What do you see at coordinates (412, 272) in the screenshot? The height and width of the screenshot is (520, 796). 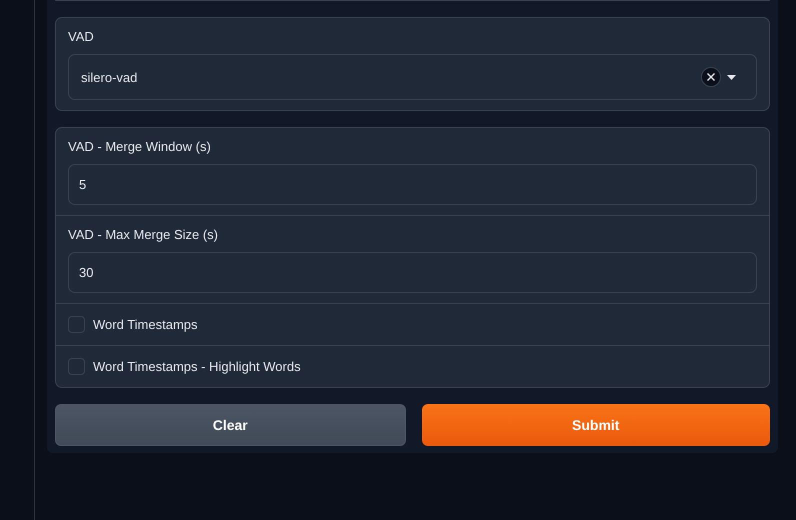 I see `number-field: 30` at bounding box center [412, 272].